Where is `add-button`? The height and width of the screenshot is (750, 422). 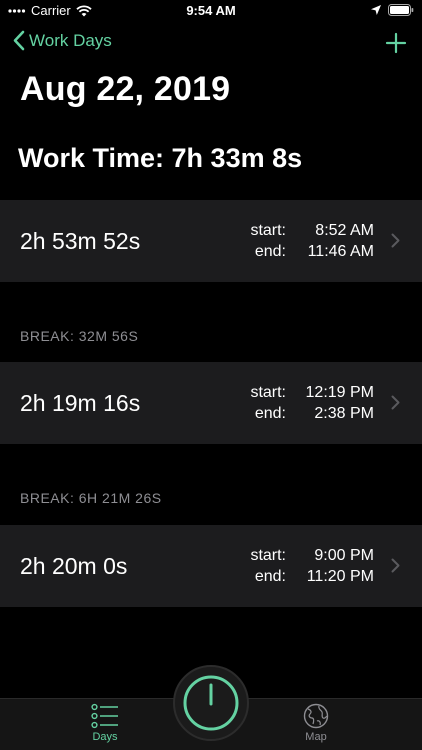 add-button is located at coordinates (396, 42).